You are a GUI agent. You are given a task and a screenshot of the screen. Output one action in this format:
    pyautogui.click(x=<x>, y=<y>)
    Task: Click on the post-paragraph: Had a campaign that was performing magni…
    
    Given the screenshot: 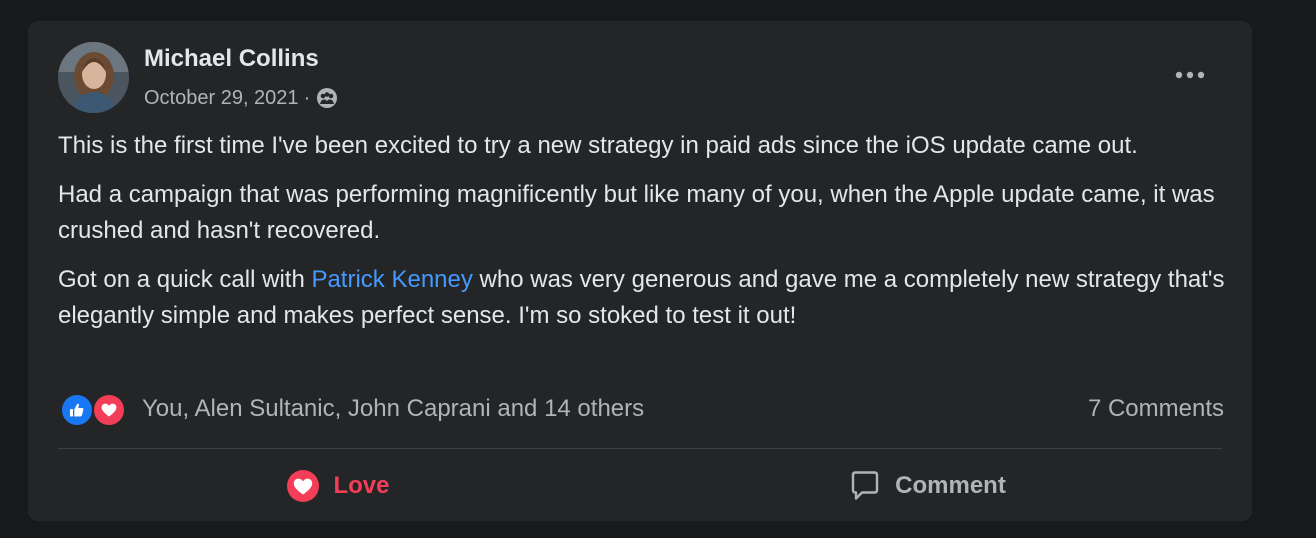 What is the action you would take?
    pyautogui.click(x=636, y=212)
    